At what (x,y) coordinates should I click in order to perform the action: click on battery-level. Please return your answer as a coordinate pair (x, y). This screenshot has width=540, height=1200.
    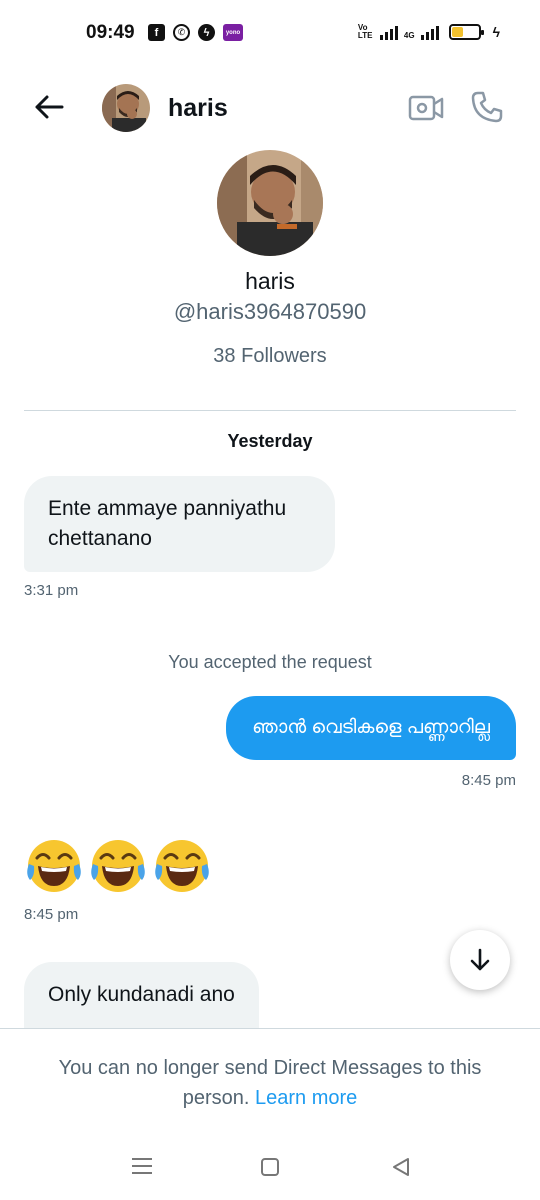
    Looking at the image, I should click on (457, 32).